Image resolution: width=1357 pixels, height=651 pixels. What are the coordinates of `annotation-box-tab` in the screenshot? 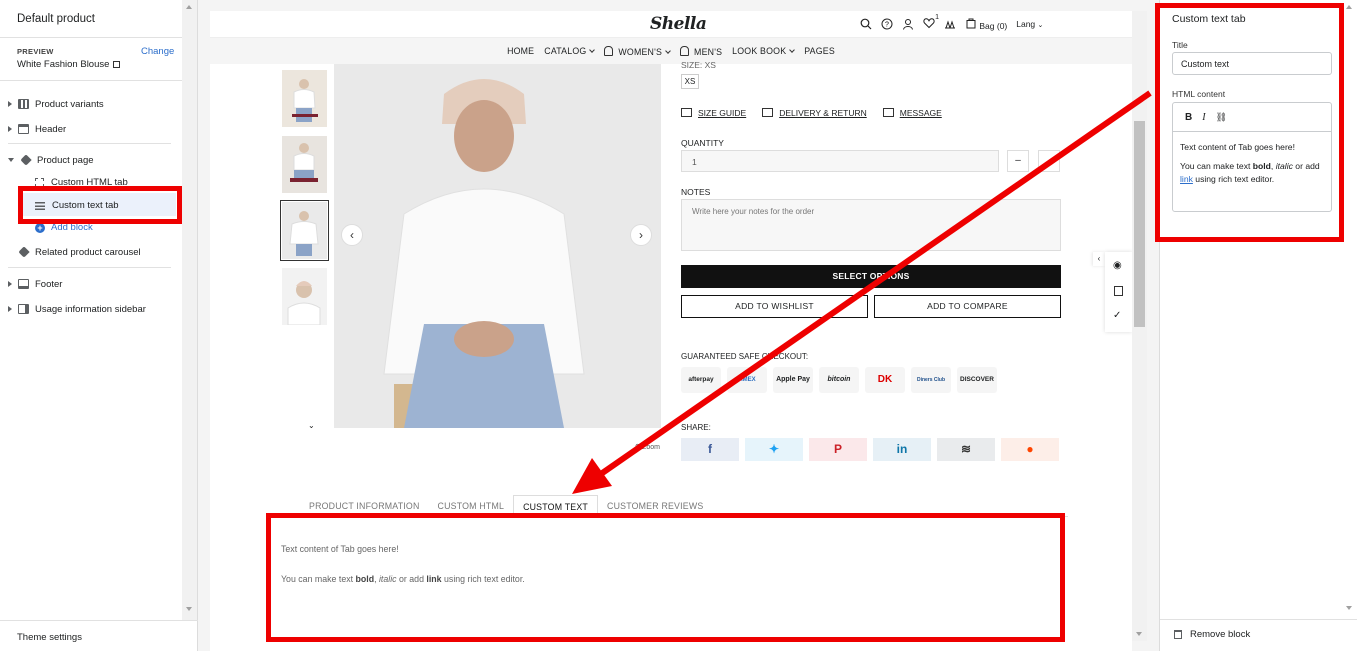 It's located at (665, 577).